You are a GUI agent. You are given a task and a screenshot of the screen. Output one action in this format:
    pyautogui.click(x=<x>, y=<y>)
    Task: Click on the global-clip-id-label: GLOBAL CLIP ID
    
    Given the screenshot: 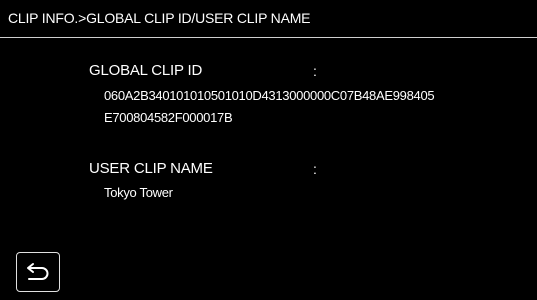 What is the action you would take?
    pyautogui.click(x=146, y=70)
    